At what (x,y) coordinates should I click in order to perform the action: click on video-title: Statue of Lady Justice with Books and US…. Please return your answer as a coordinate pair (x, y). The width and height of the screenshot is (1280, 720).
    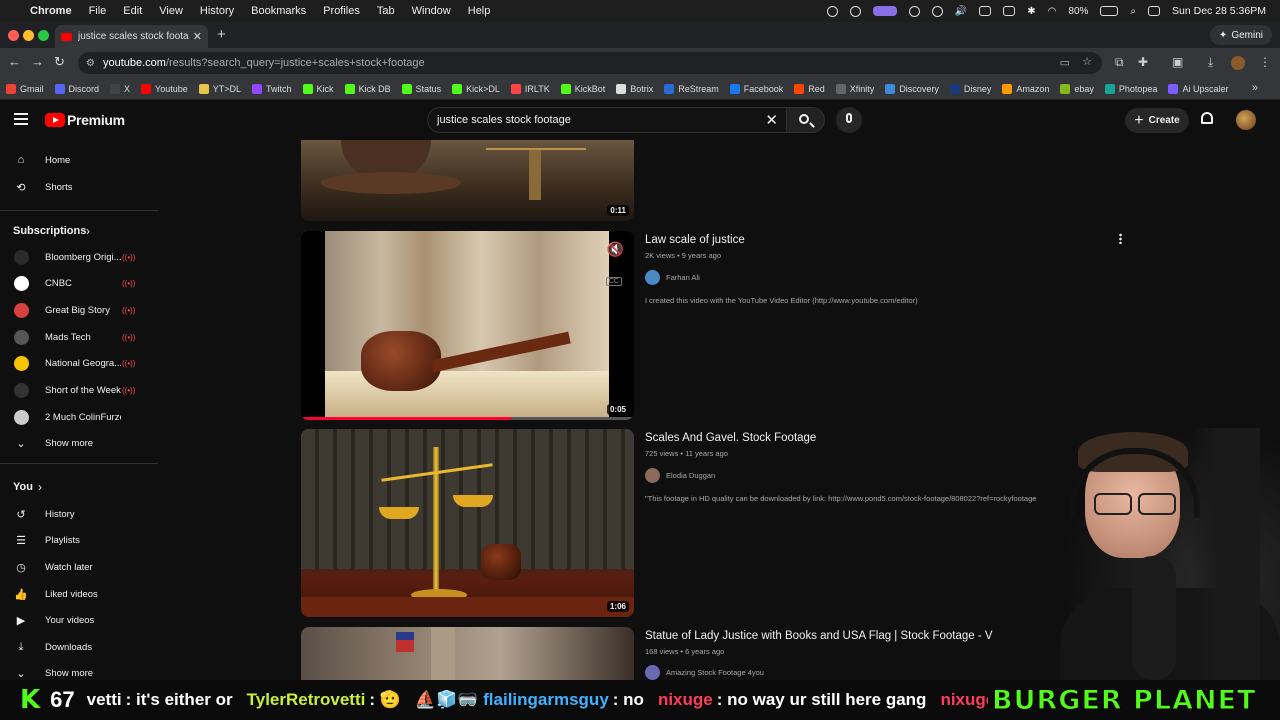
    Looking at the image, I should click on (819, 636).